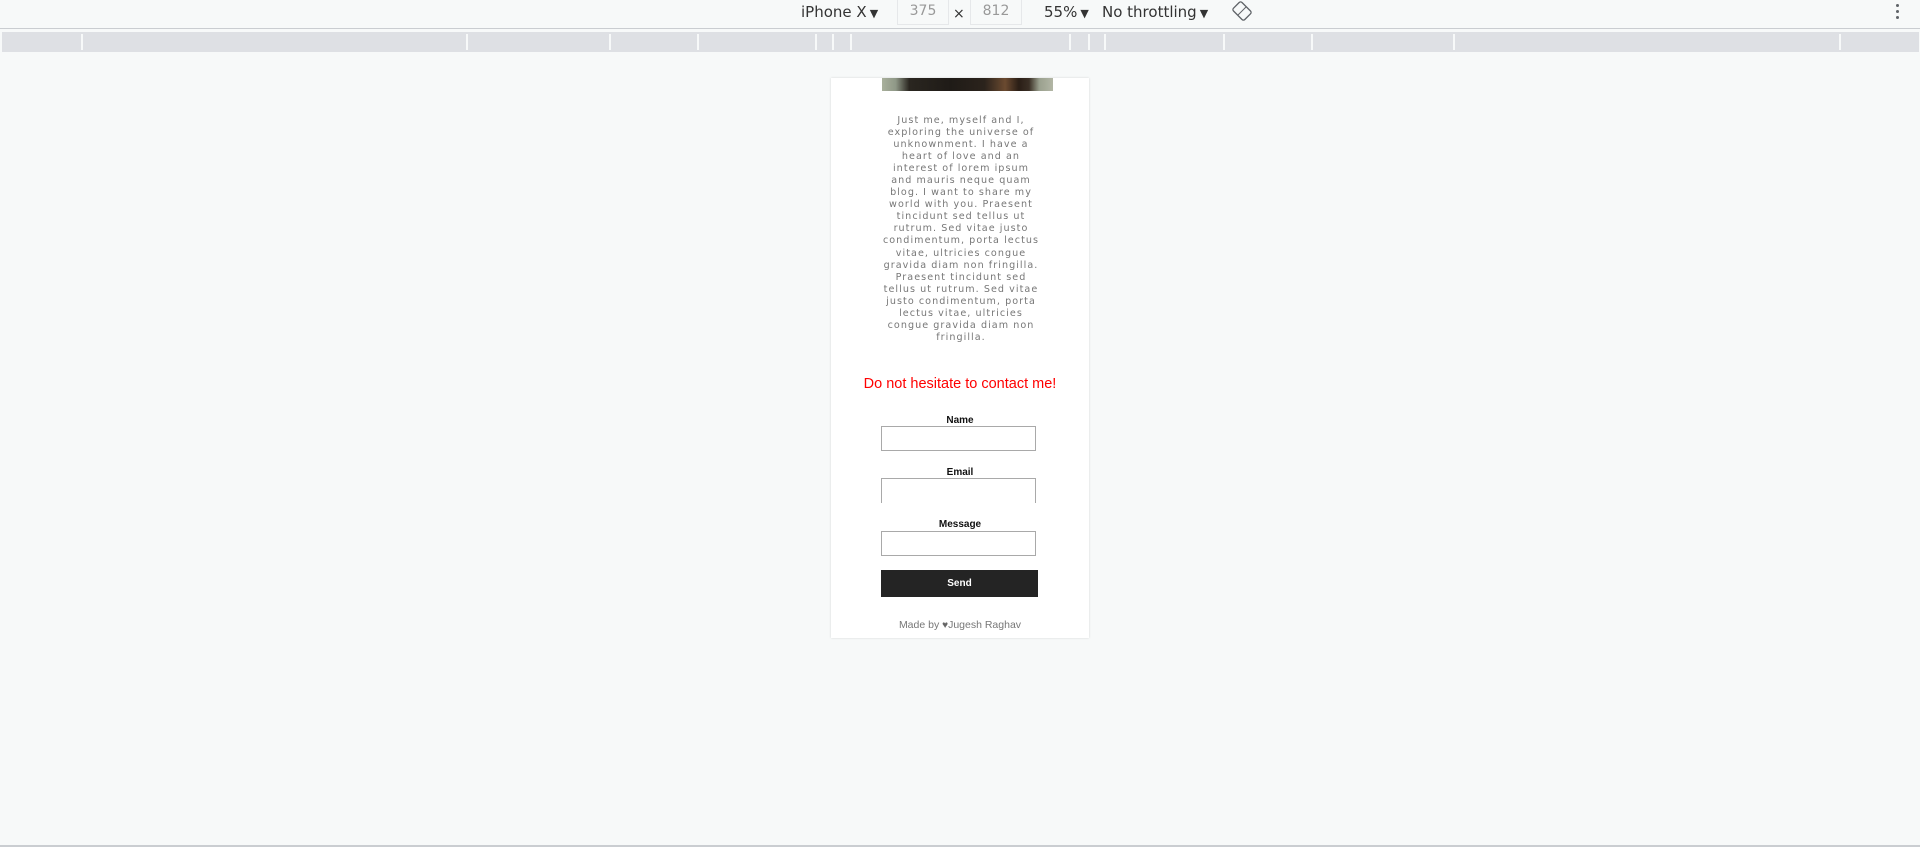  What do you see at coordinates (958, 490) in the screenshot?
I see `email-input` at bounding box center [958, 490].